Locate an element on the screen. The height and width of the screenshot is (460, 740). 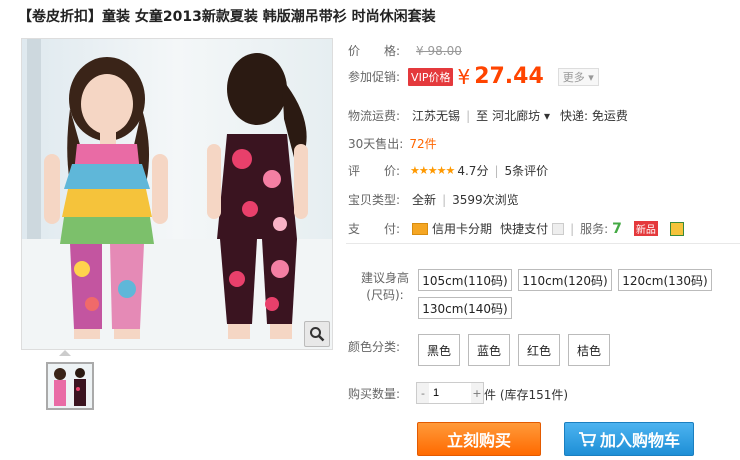
ship-to-sep: 至 is located at coordinates (482, 116).